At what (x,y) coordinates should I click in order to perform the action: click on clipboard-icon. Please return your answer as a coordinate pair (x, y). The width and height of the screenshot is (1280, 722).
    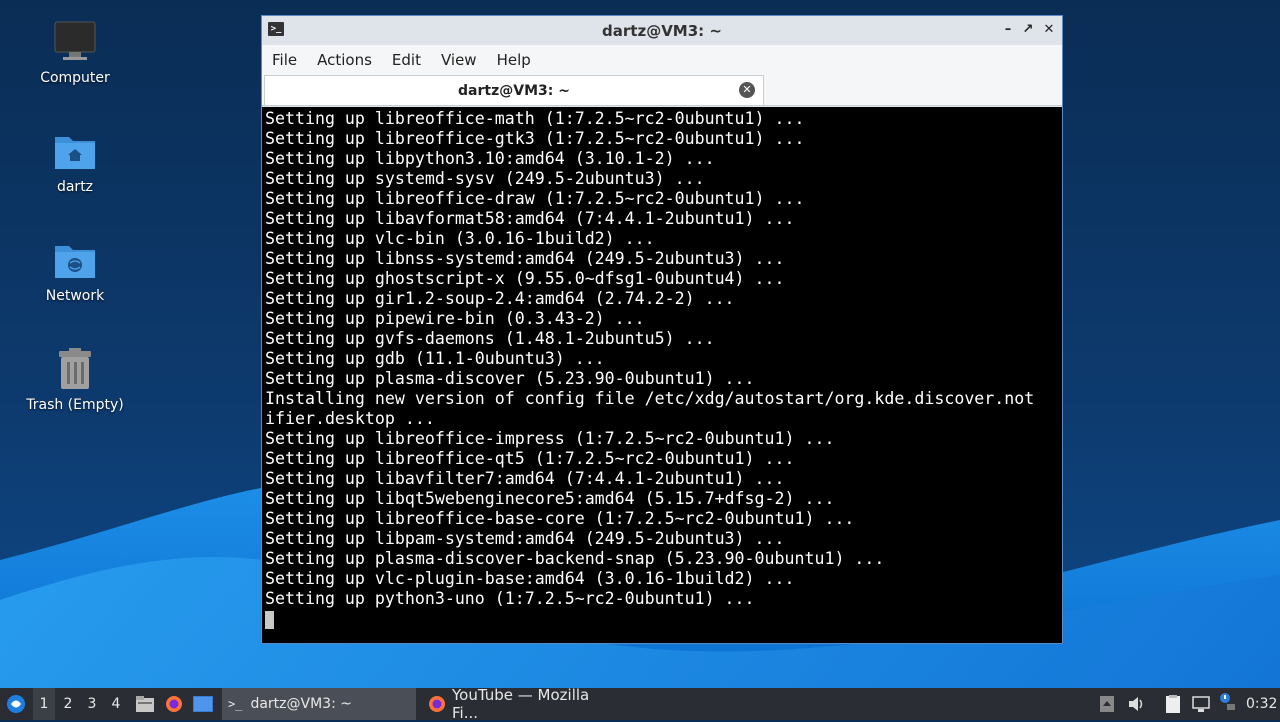
    Looking at the image, I should click on (1173, 704).